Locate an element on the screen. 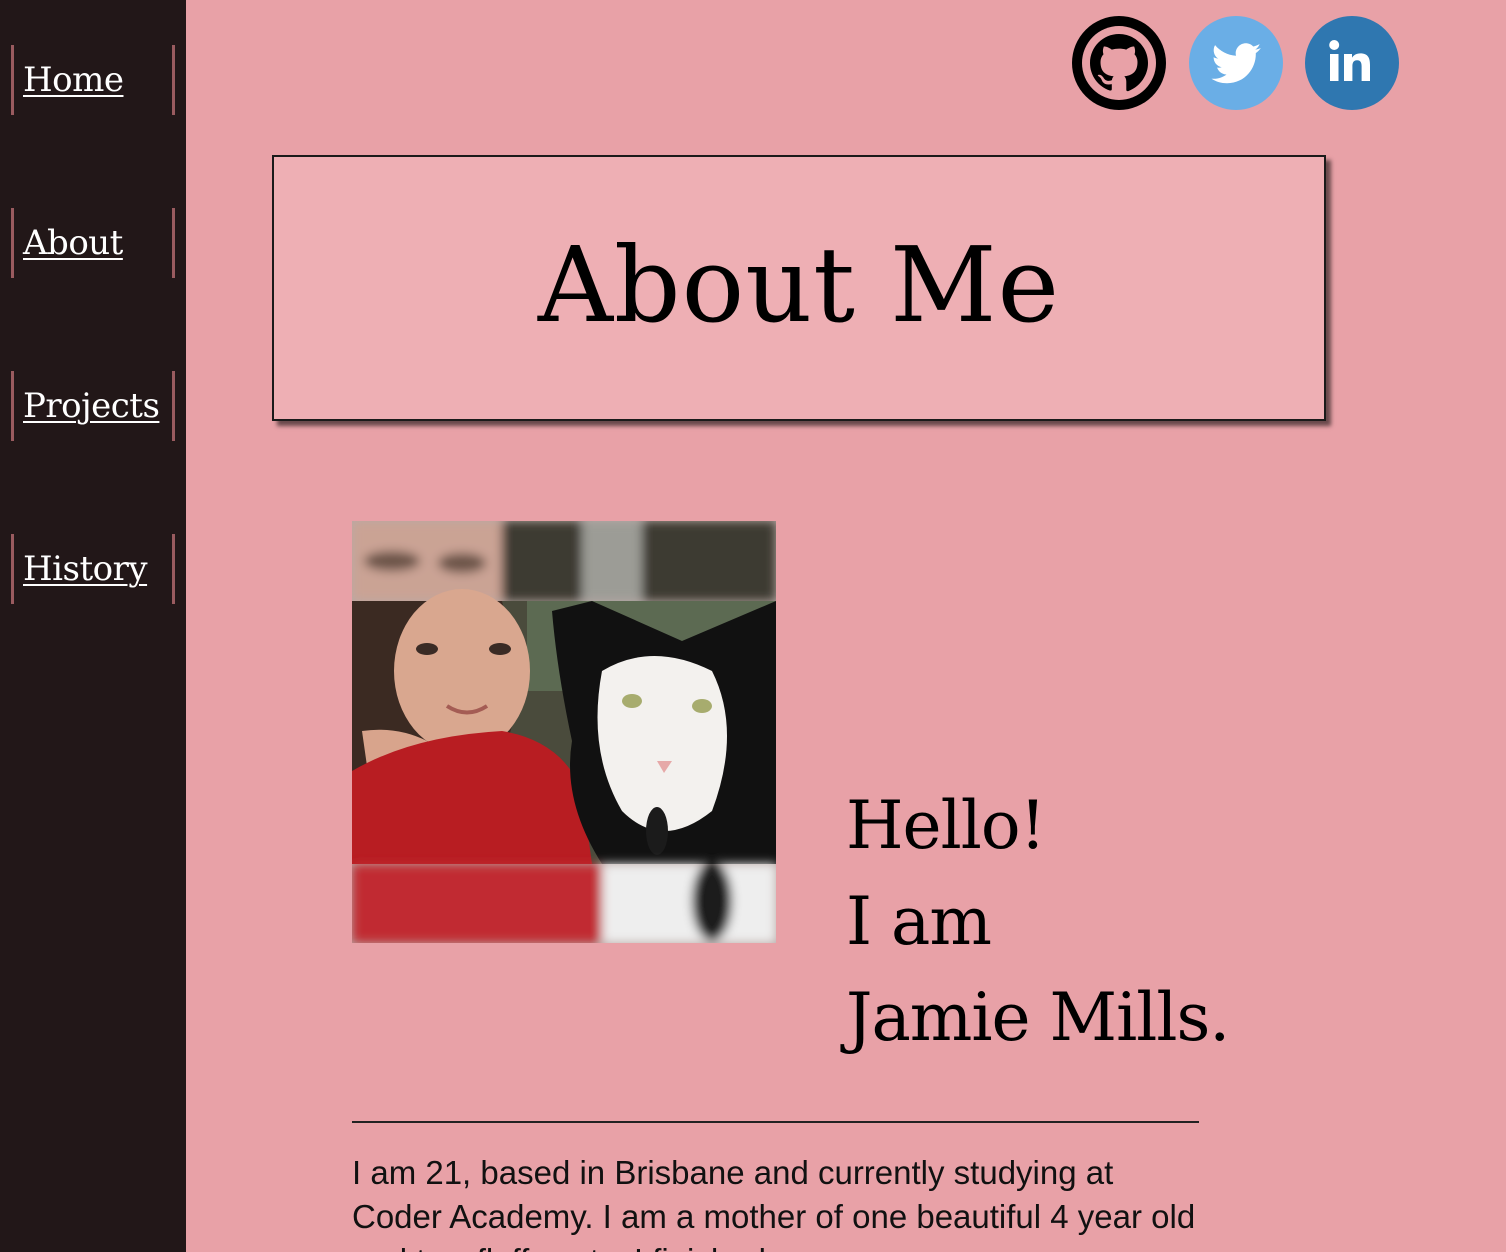 Image resolution: width=1506 pixels, height=1252 pixels. profile-photo is located at coordinates (564, 732).